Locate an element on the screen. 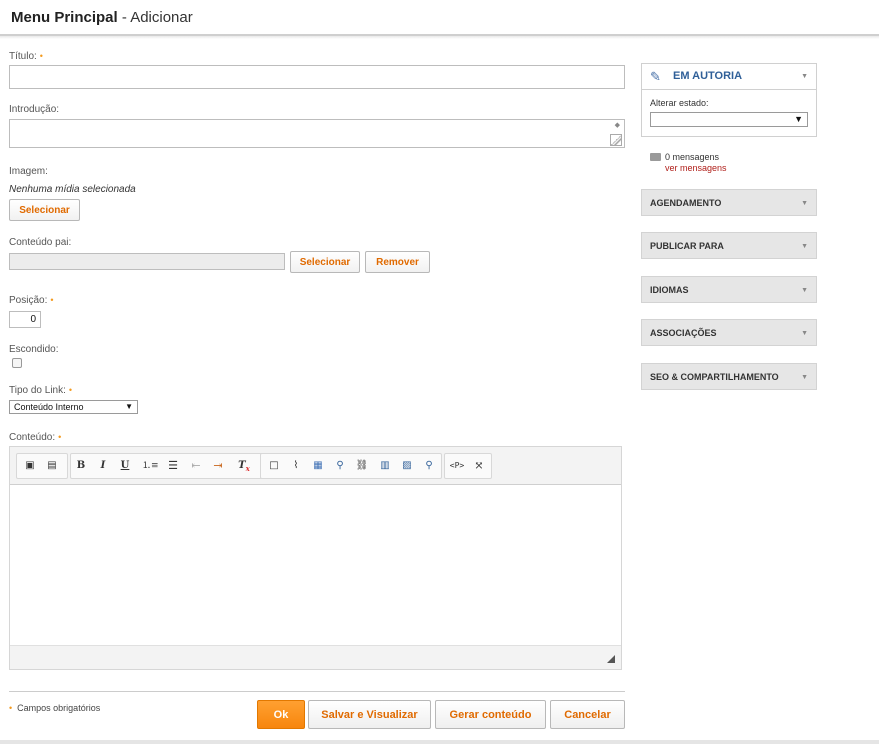 The height and width of the screenshot is (744, 879). view-messages-link: ver mensagens is located at coordinates (696, 168).